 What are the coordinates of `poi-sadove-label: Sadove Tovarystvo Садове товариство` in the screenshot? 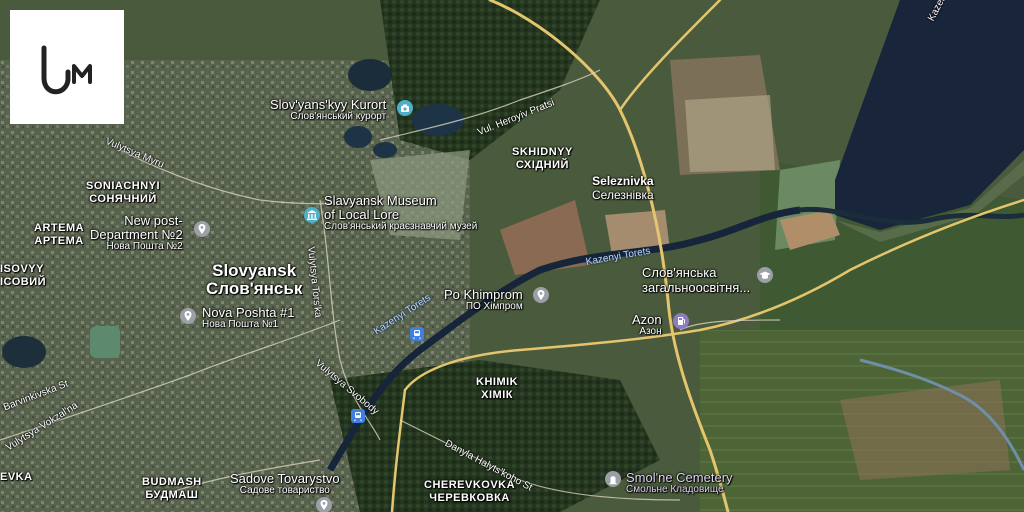 It's located at (285, 484).